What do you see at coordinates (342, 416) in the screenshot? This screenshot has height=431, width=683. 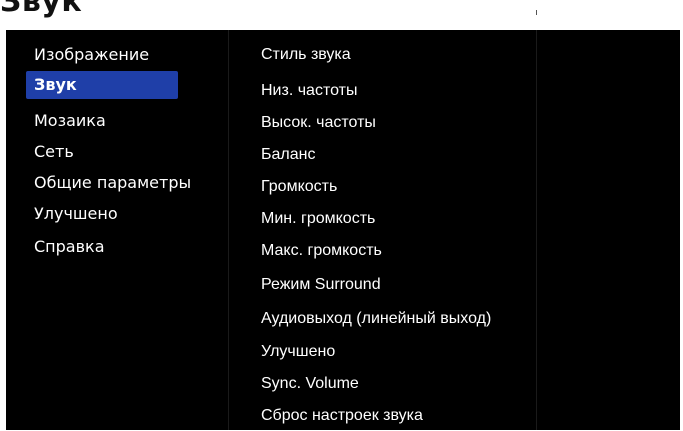 I see `submenu-item-sound-reset: Сброс настроек звука` at bounding box center [342, 416].